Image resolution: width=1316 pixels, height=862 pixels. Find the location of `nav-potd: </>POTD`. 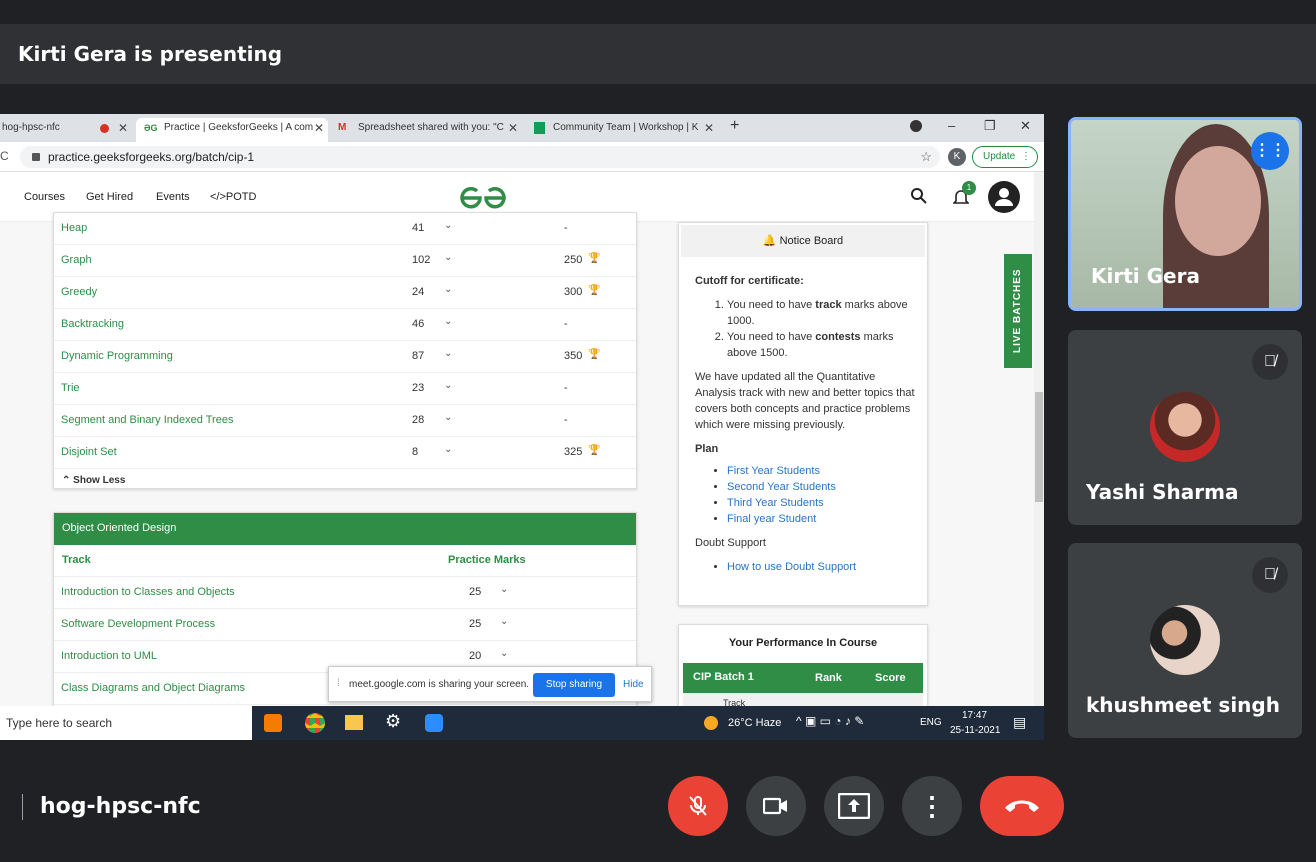

nav-potd: </>POTD is located at coordinates (233, 197).